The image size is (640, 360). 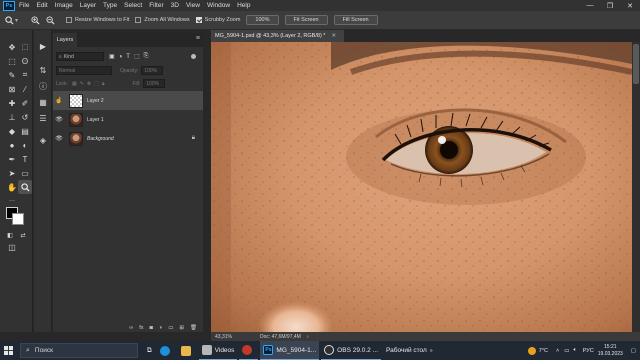 What do you see at coordinates (193, 5) in the screenshot?
I see `menu-view: View` at bounding box center [193, 5].